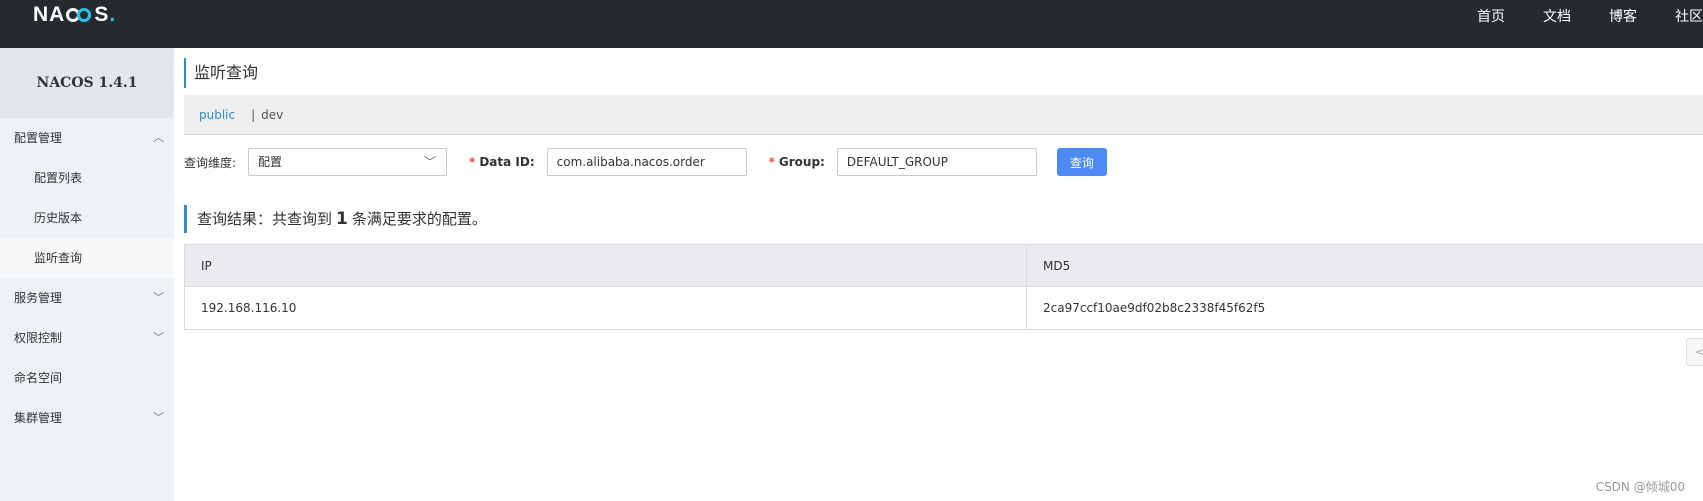 The image size is (1703, 501). What do you see at coordinates (79, 15) in the screenshot?
I see `logo-rings-icon` at bounding box center [79, 15].